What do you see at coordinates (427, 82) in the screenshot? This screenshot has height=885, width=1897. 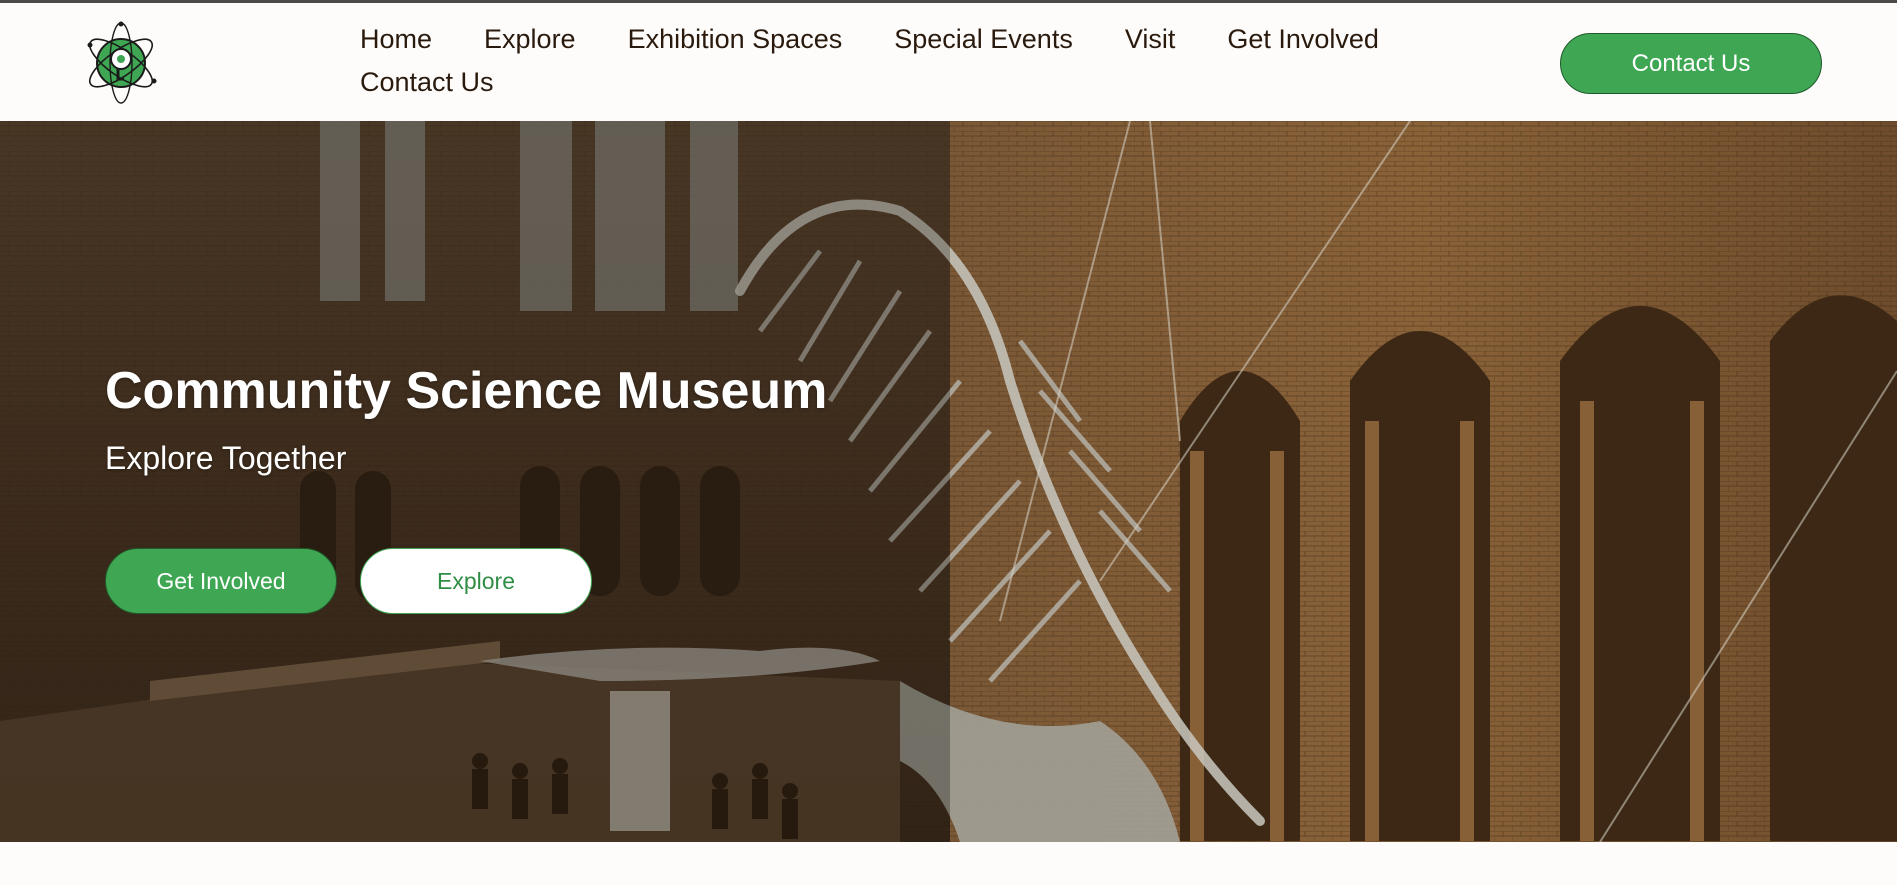 I see `nav-item-contact-us: Contact Us` at bounding box center [427, 82].